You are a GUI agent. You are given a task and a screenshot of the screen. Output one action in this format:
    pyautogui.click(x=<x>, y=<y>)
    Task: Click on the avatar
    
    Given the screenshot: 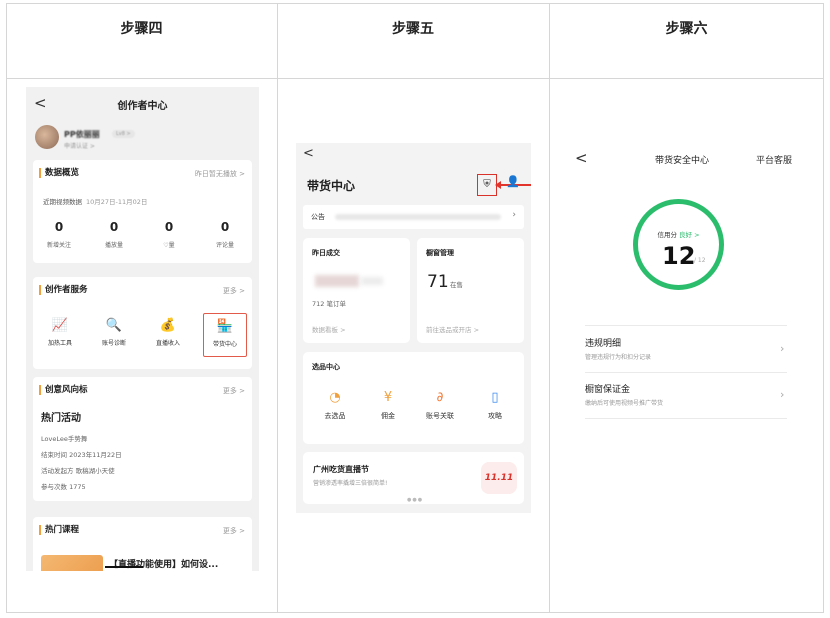 What is the action you would take?
    pyautogui.click(x=47, y=137)
    